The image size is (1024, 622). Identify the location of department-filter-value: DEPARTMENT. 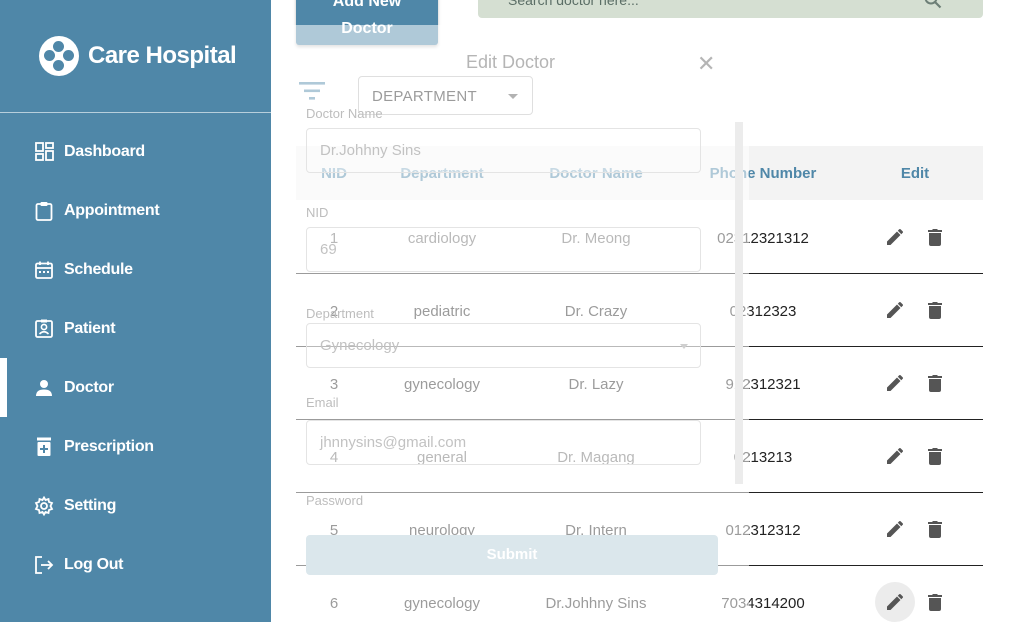
(424, 96).